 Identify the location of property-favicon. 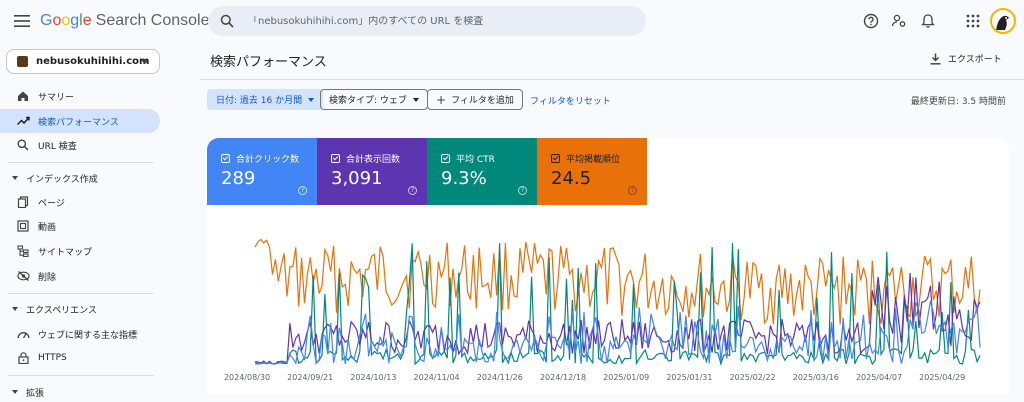
(22, 61).